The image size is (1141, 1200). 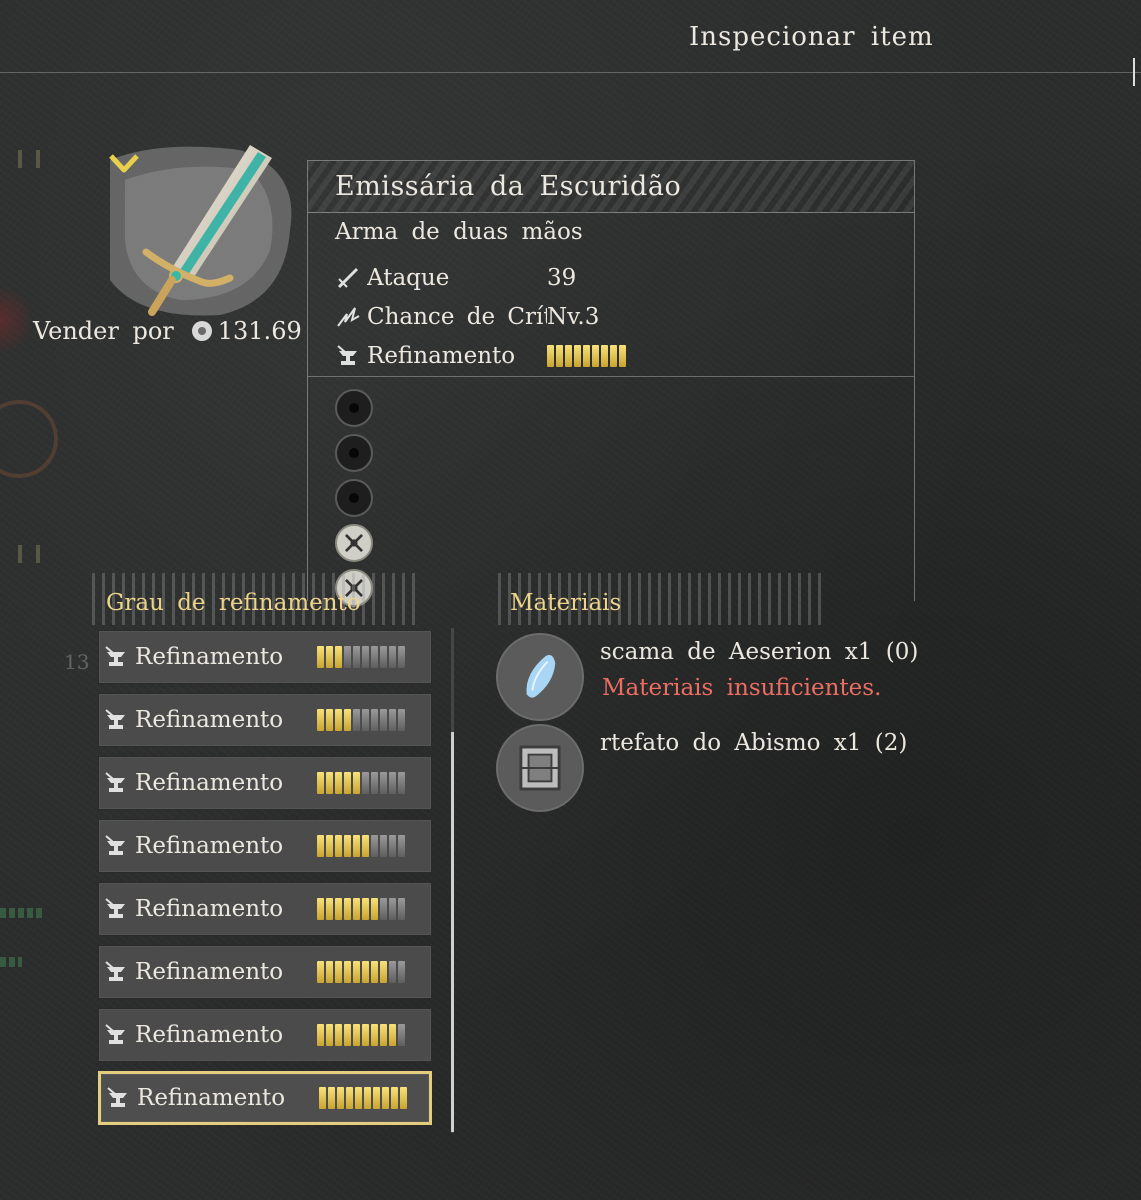 I want to click on material-item: rtefato do Abismo x1 (2), so click(x=706, y=769).